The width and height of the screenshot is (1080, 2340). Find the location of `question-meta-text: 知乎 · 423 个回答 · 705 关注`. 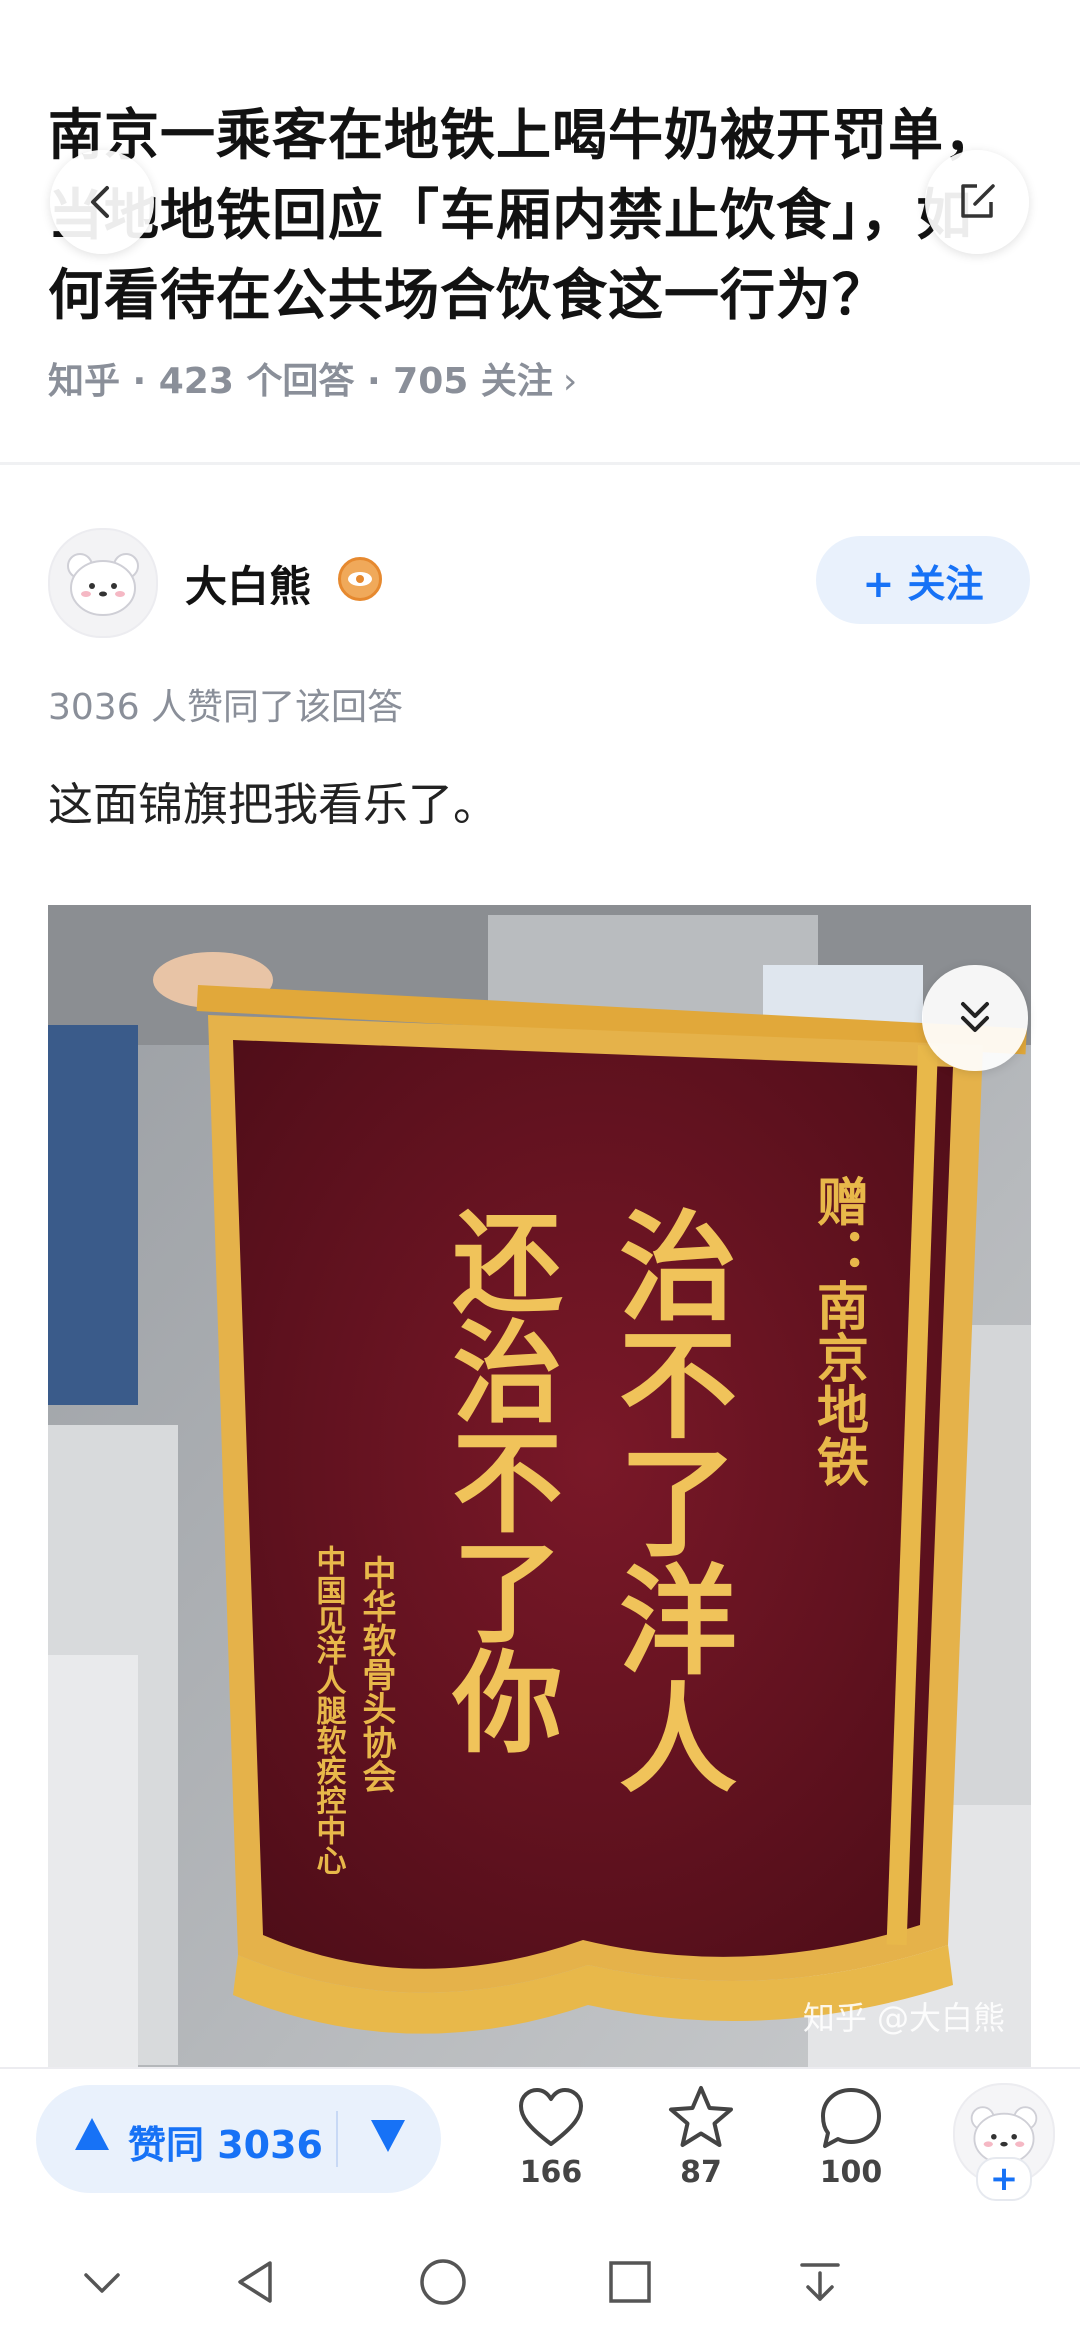

question-meta-text: 知乎 · 423 个回答 · 705 关注 is located at coordinates (300, 381).